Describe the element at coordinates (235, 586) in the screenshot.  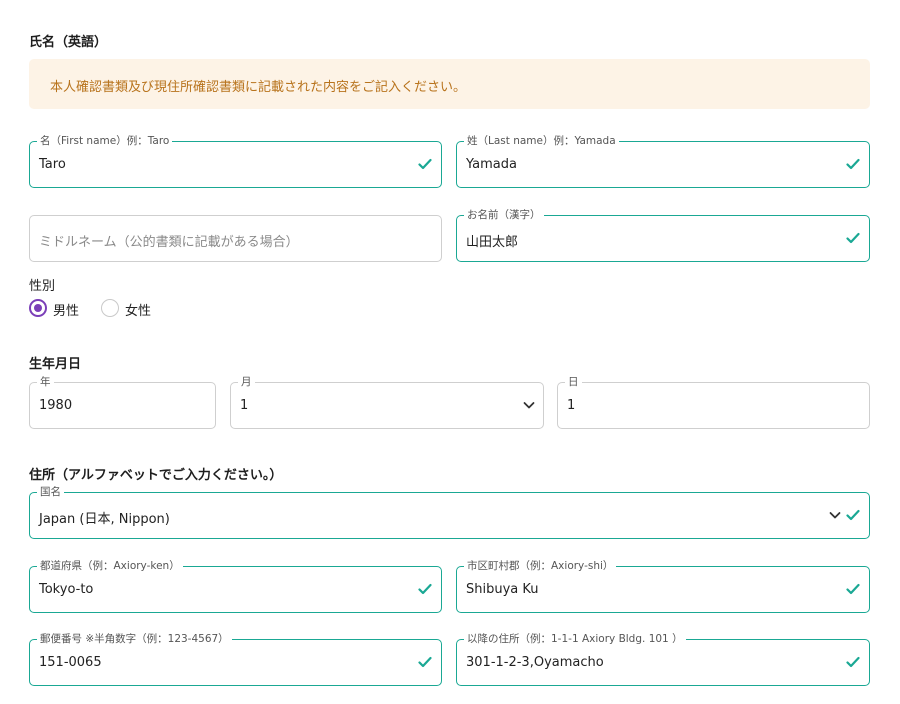
I see `prefecture-field: 都道府県（例：Axiory-ken） Tokyo-to` at that location.